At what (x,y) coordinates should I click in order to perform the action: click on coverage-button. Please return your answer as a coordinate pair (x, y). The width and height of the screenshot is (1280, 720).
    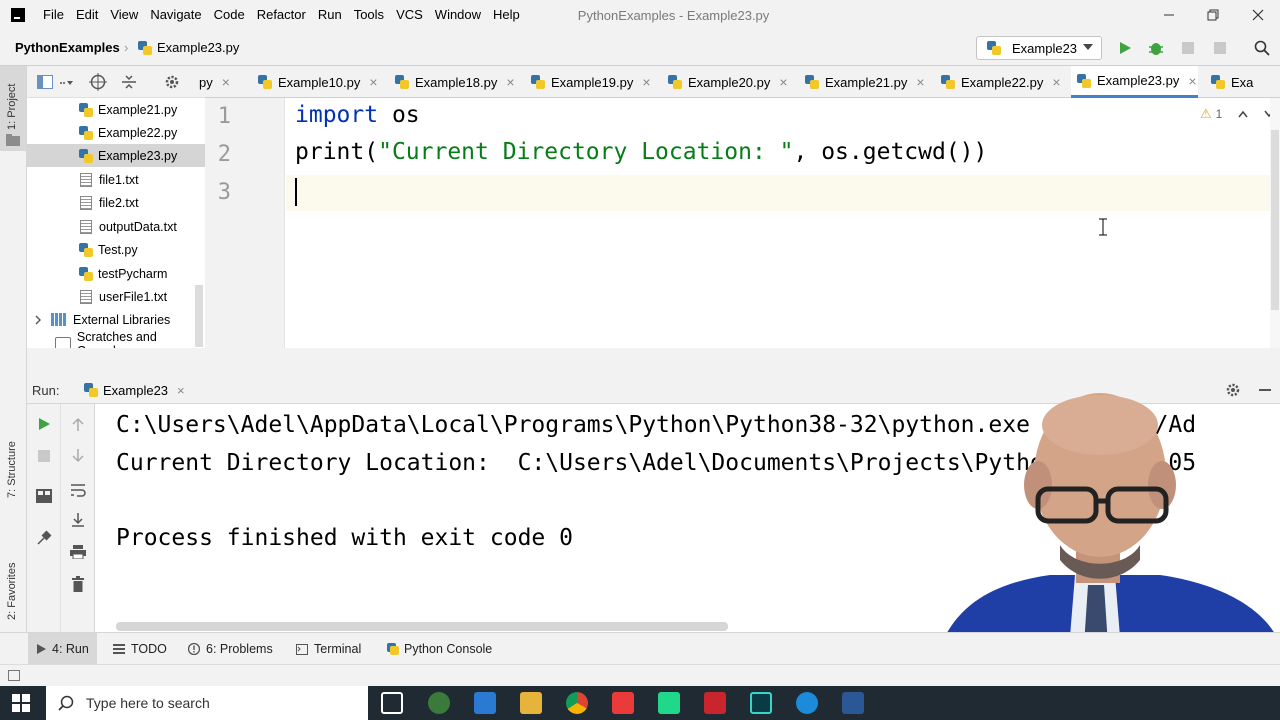
    Looking at the image, I should click on (1188, 48).